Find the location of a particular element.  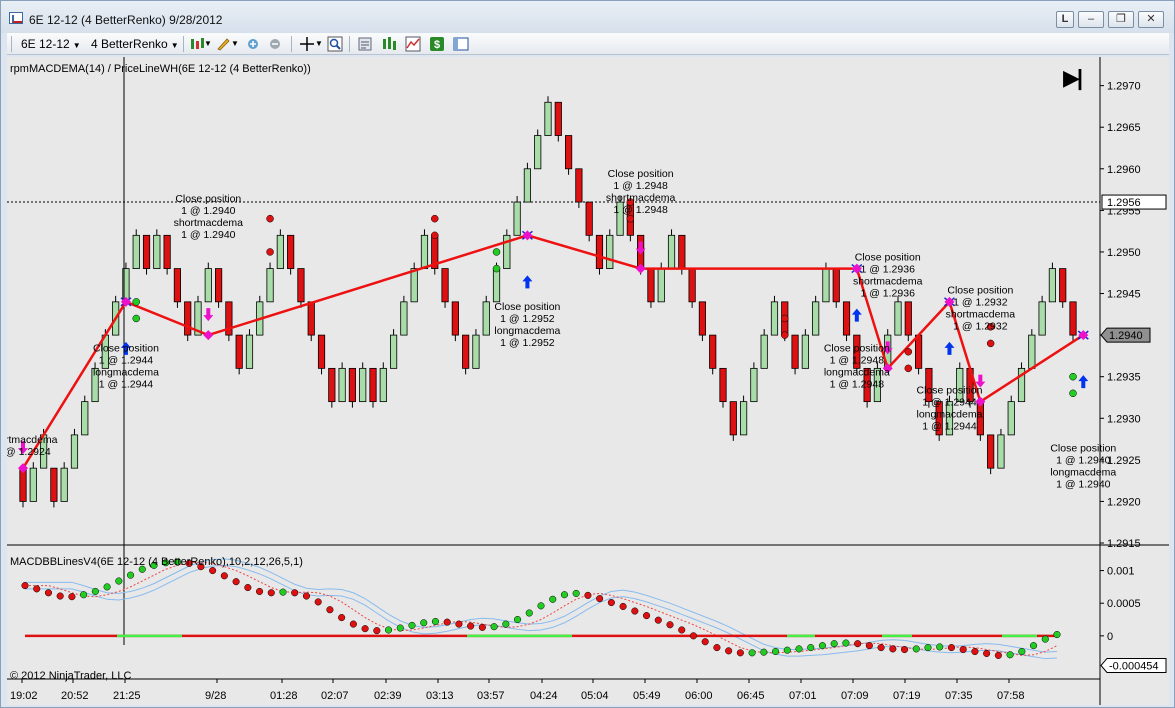

current-price-label: 1.2940 is located at coordinates (1126, 336).